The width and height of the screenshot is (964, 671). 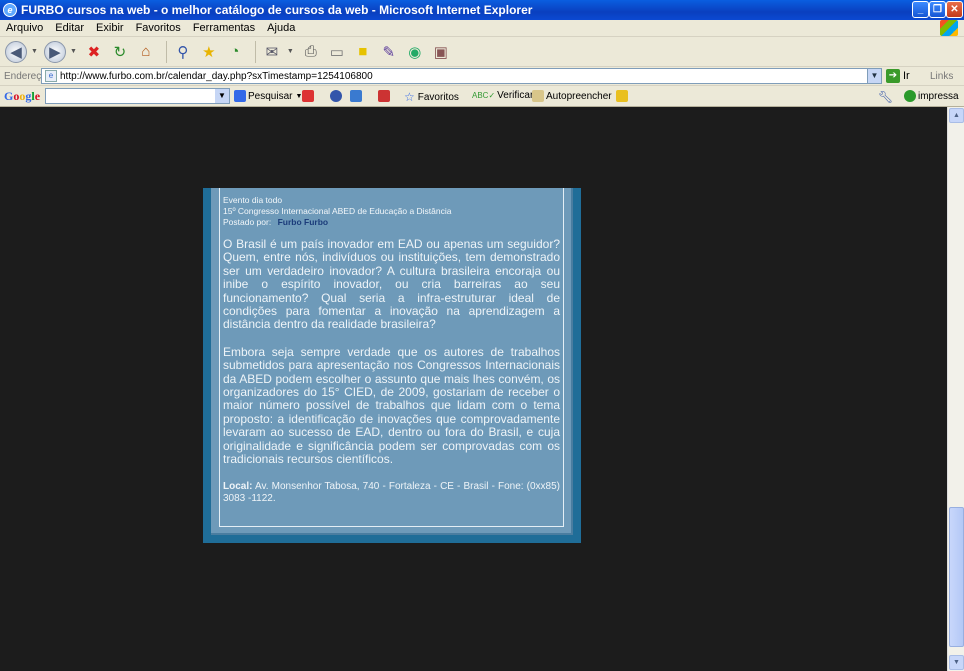 What do you see at coordinates (183, 52) in the screenshot?
I see `search-icon: ⚲` at bounding box center [183, 52].